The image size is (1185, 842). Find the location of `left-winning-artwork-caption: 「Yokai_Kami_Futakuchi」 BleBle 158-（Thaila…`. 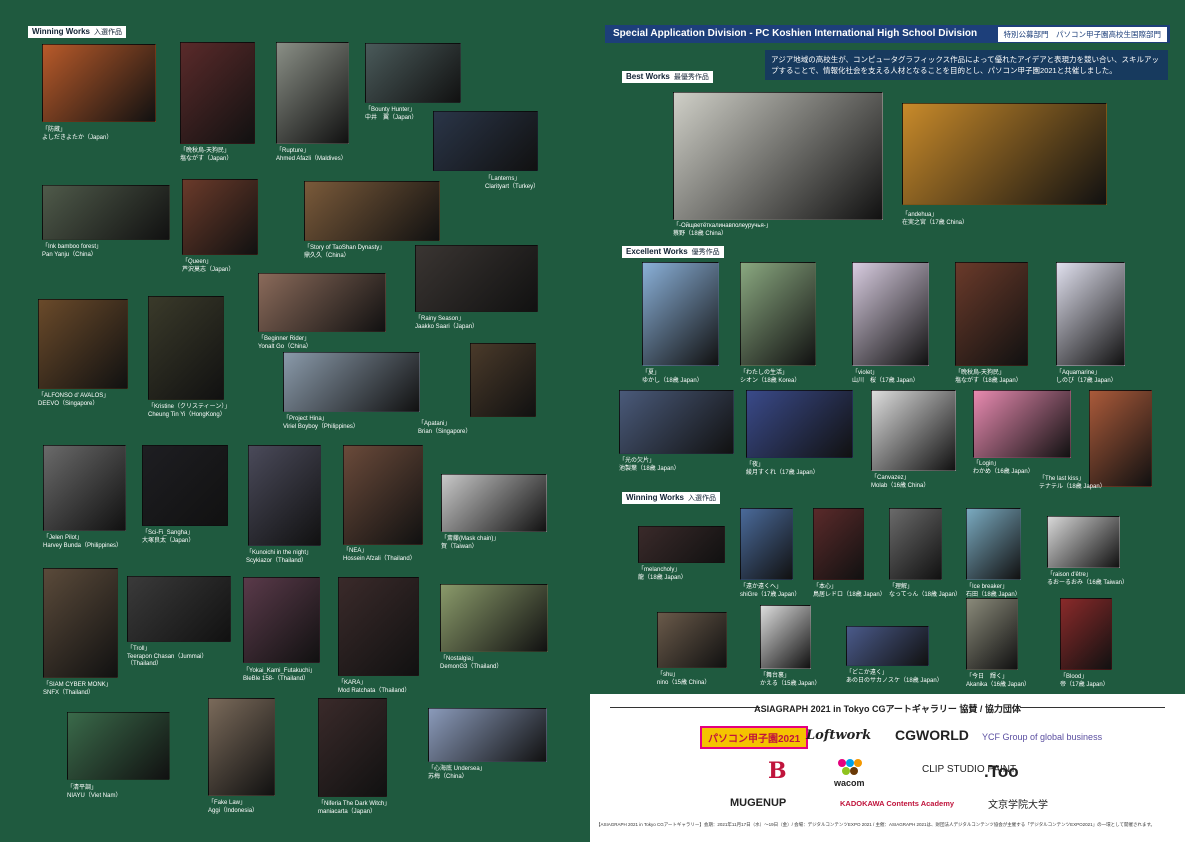

left-winning-artwork-caption: 「Yokai_Kami_Futakuchi」 BleBle 158-（Thaila… is located at coordinates (279, 675).